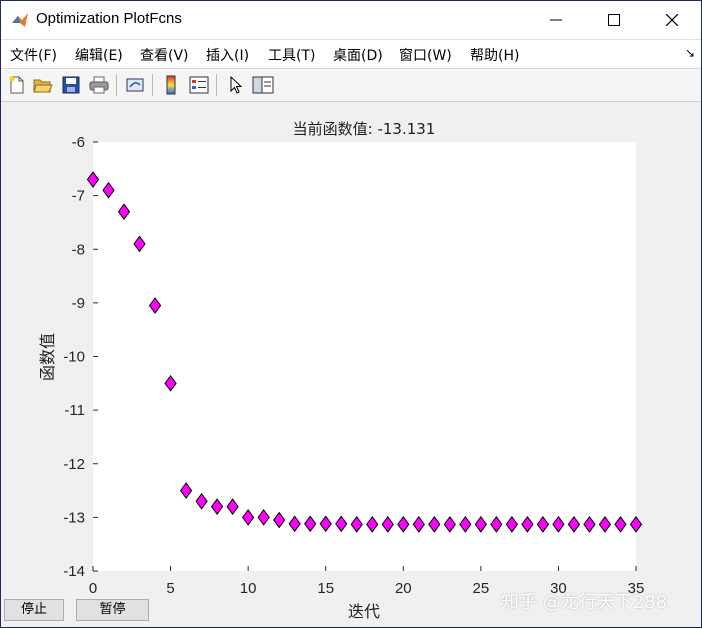  Describe the element at coordinates (248, 588) in the screenshot. I see `x-tick-label: 10` at that location.